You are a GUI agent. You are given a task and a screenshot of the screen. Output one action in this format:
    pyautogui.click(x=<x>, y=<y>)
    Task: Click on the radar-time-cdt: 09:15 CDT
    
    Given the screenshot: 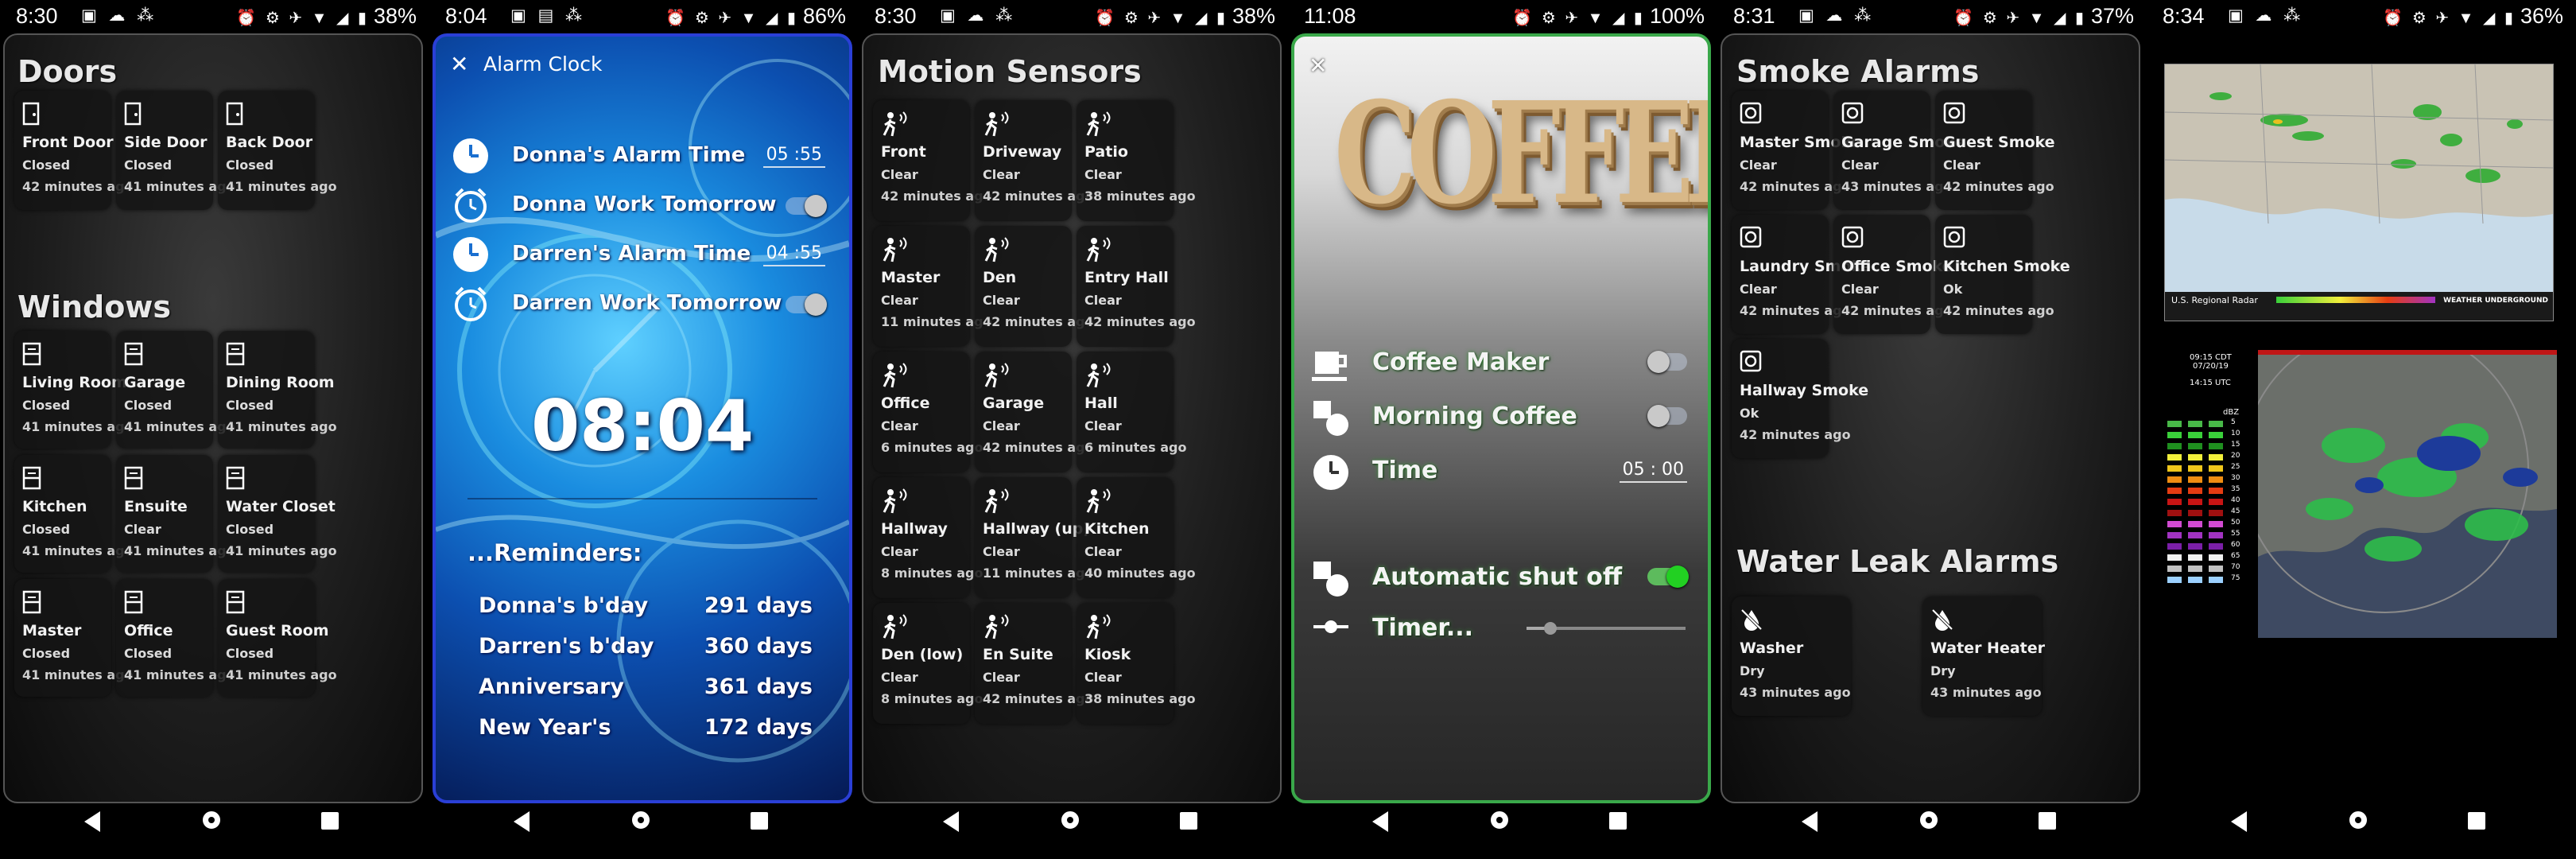 What is the action you would take?
    pyautogui.click(x=2211, y=357)
    